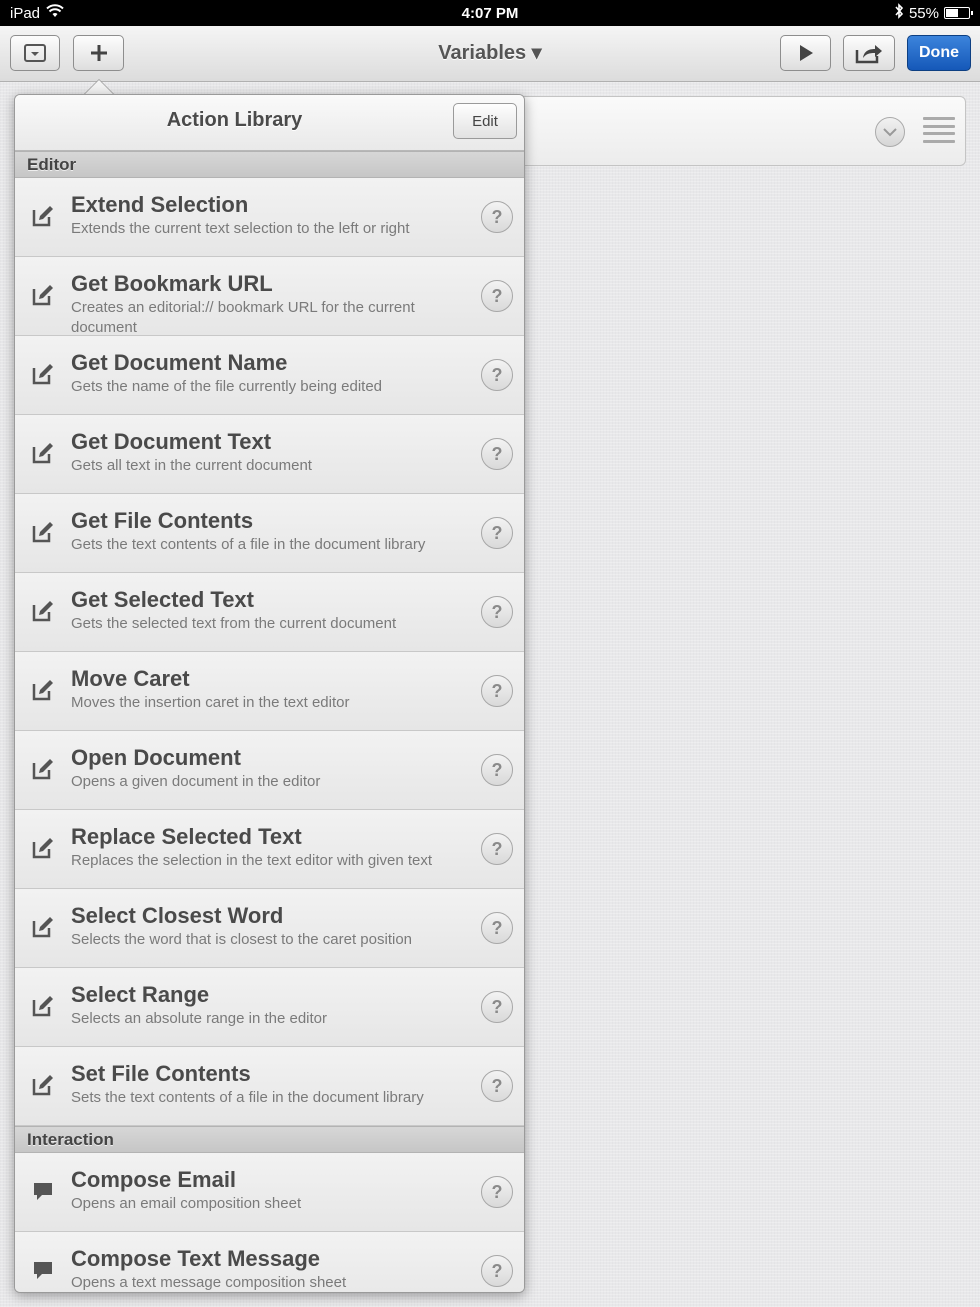  Describe the element at coordinates (490, 13) in the screenshot. I see `status-bar: iPad 4:07 PM 55%` at that location.